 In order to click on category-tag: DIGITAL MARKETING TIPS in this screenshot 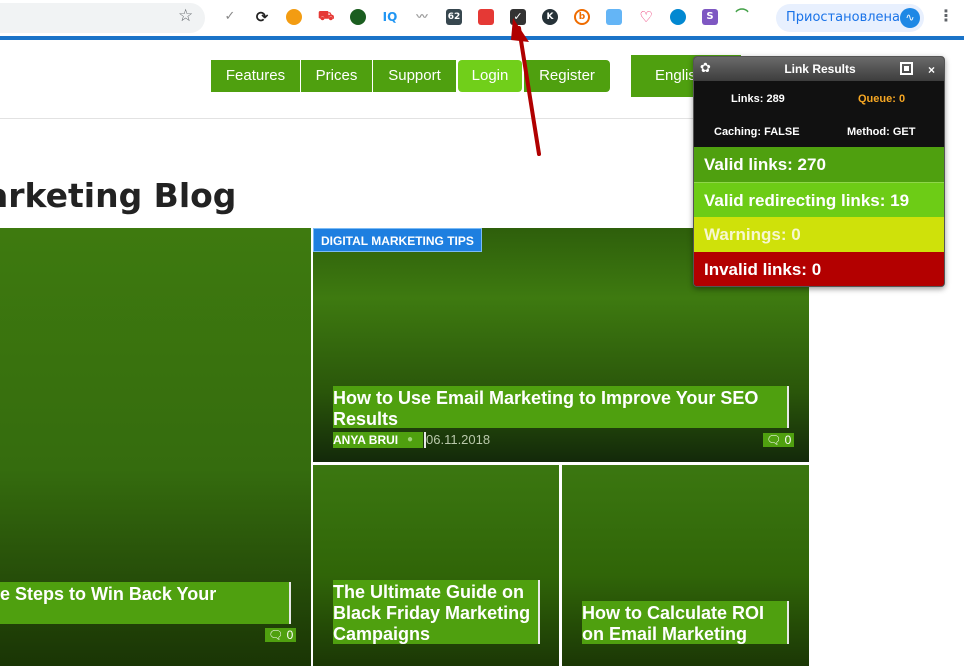, I will do `click(397, 240)`.